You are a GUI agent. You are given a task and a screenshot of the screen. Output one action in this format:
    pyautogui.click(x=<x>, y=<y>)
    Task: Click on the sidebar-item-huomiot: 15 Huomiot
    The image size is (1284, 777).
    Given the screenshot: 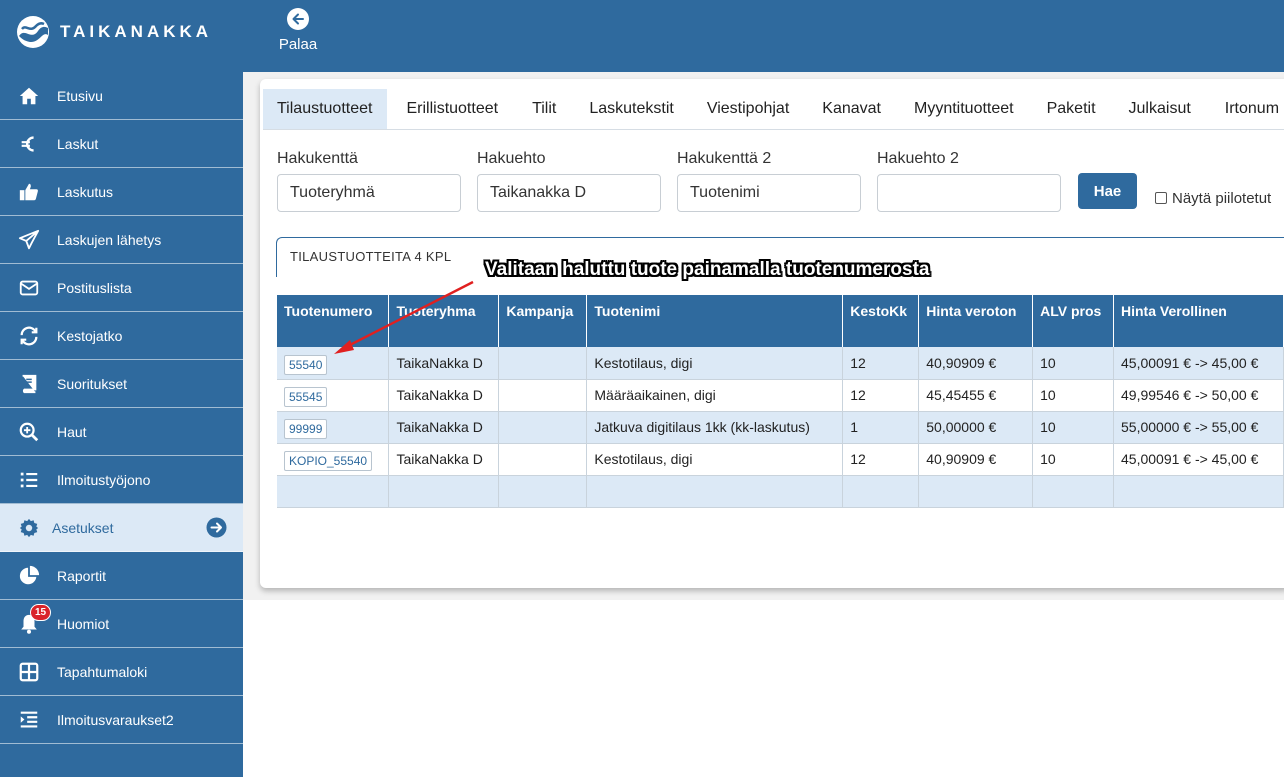 What is the action you would take?
    pyautogui.click(x=121, y=624)
    